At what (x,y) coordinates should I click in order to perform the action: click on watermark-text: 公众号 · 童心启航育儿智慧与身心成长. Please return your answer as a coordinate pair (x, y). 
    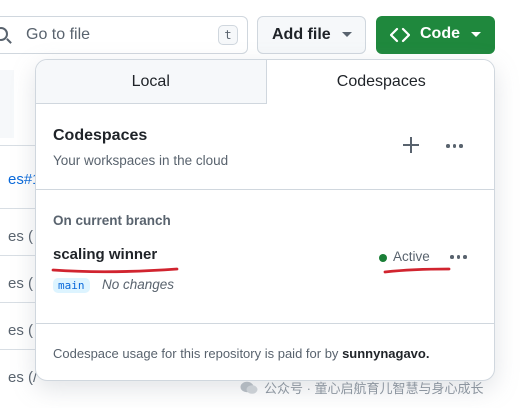
    Looking at the image, I should click on (374, 388).